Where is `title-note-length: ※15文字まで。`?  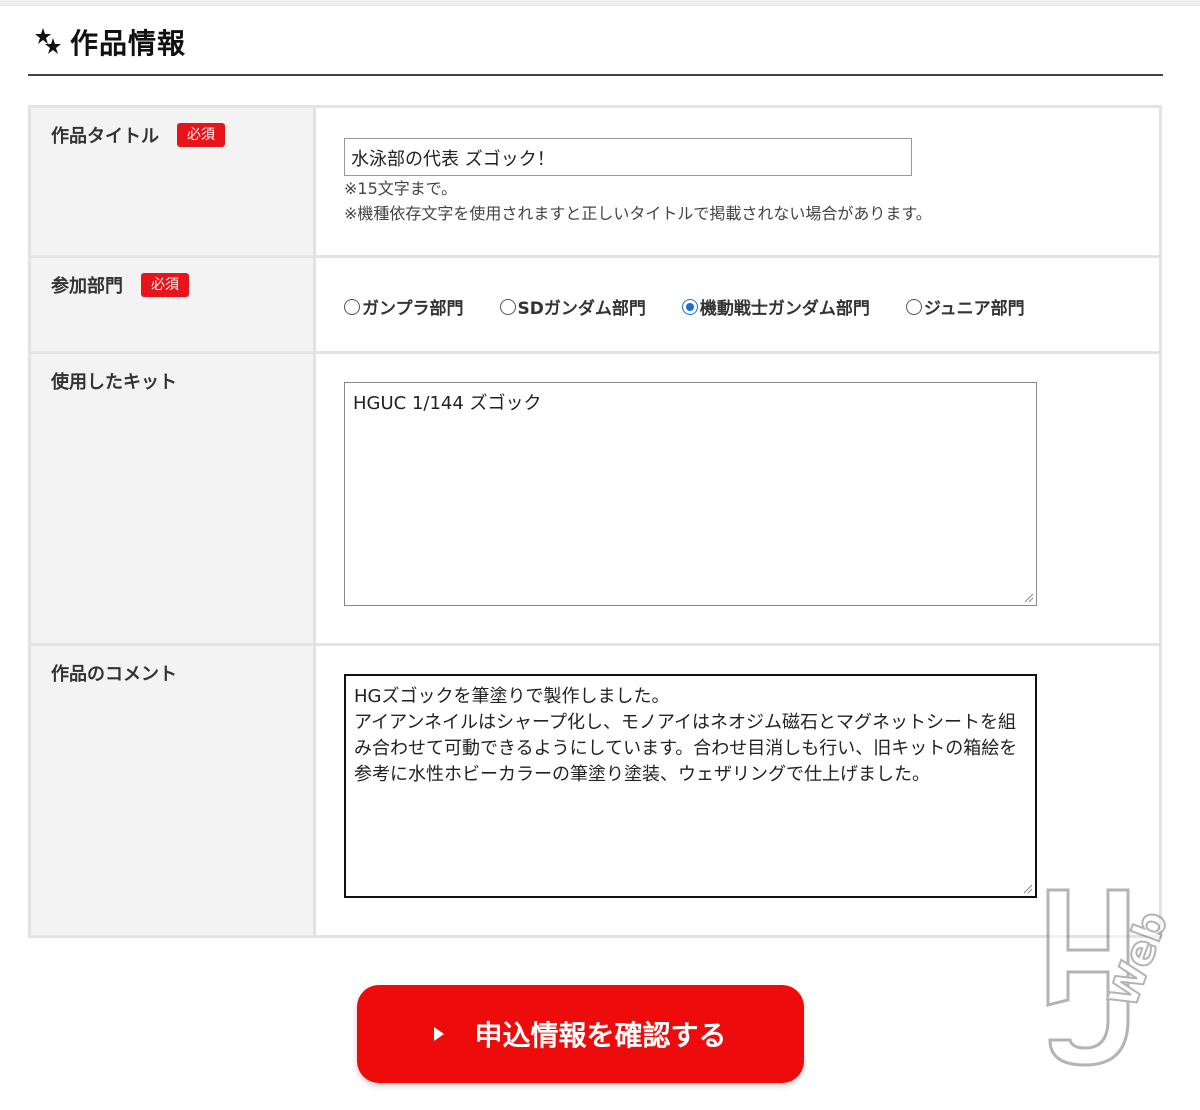
title-note-length: ※15文字まで。 is located at coordinates (401, 188).